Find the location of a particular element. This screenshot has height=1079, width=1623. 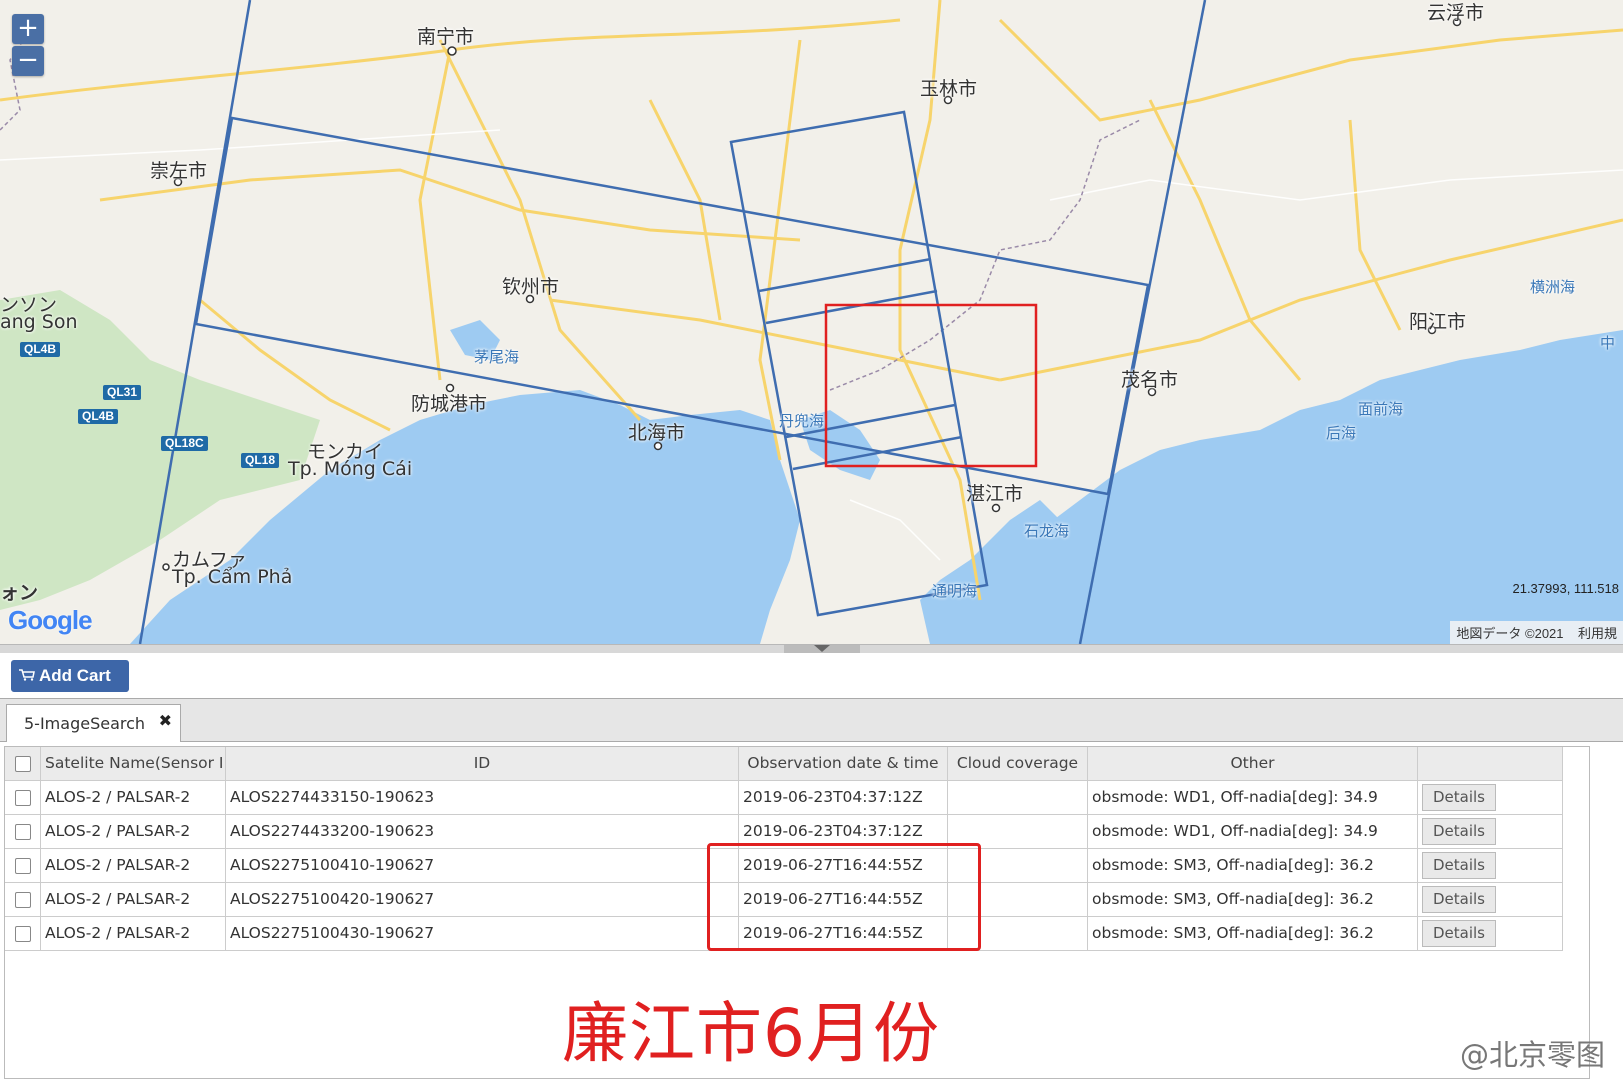

city-label-campha: Tp. Cẩm Phả is located at coordinates (232, 577).